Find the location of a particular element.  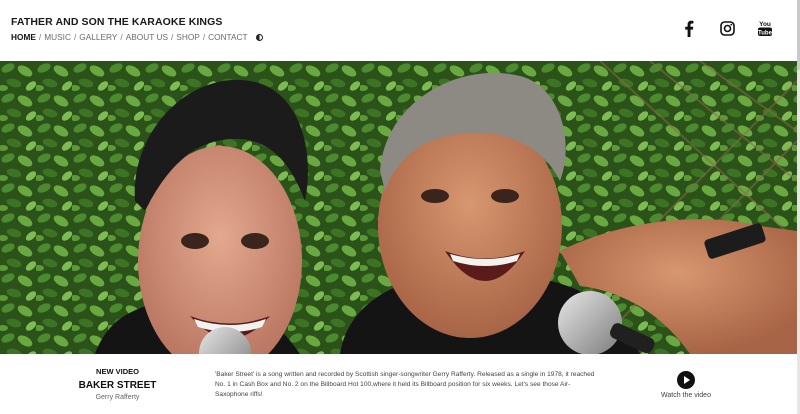

nav-contact: CONTACT is located at coordinates (227, 37).